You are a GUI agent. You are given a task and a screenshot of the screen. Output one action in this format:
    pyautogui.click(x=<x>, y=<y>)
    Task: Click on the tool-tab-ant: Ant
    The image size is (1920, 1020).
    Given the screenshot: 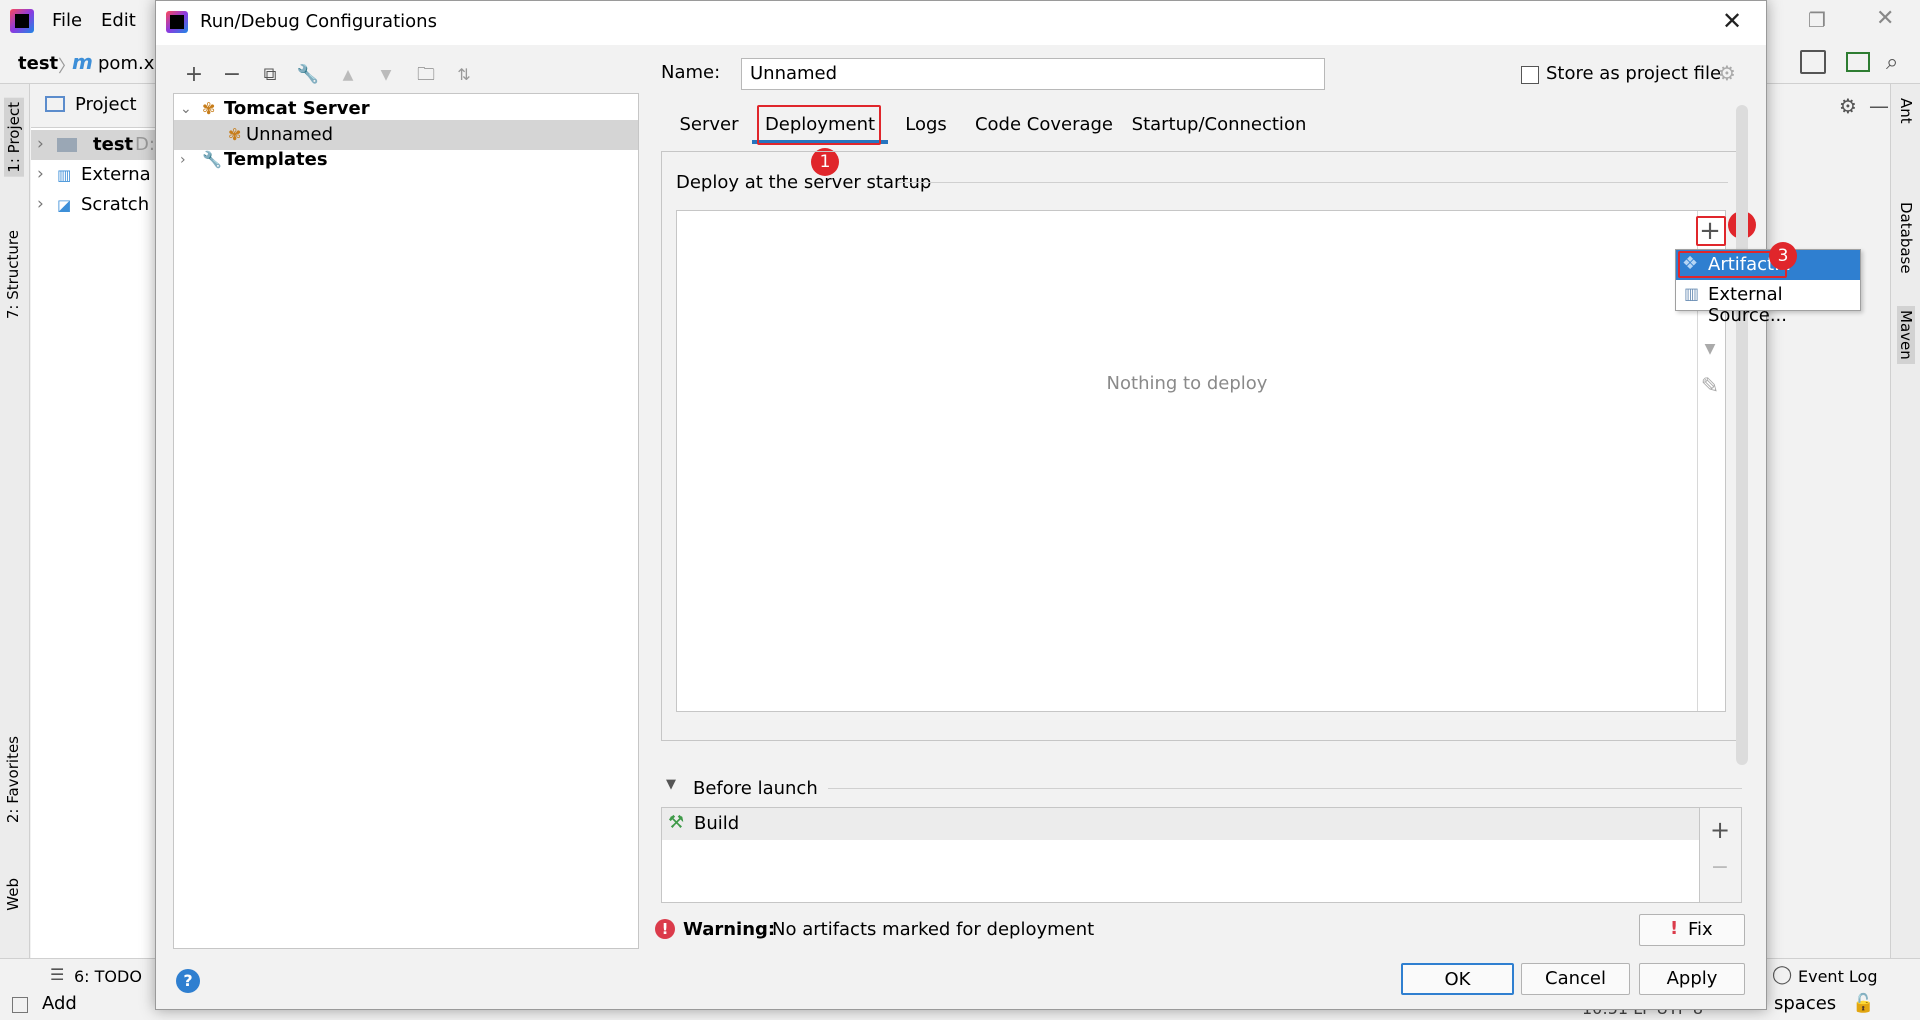 What is the action you would take?
    pyautogui.click(x=1906, y=111)
    